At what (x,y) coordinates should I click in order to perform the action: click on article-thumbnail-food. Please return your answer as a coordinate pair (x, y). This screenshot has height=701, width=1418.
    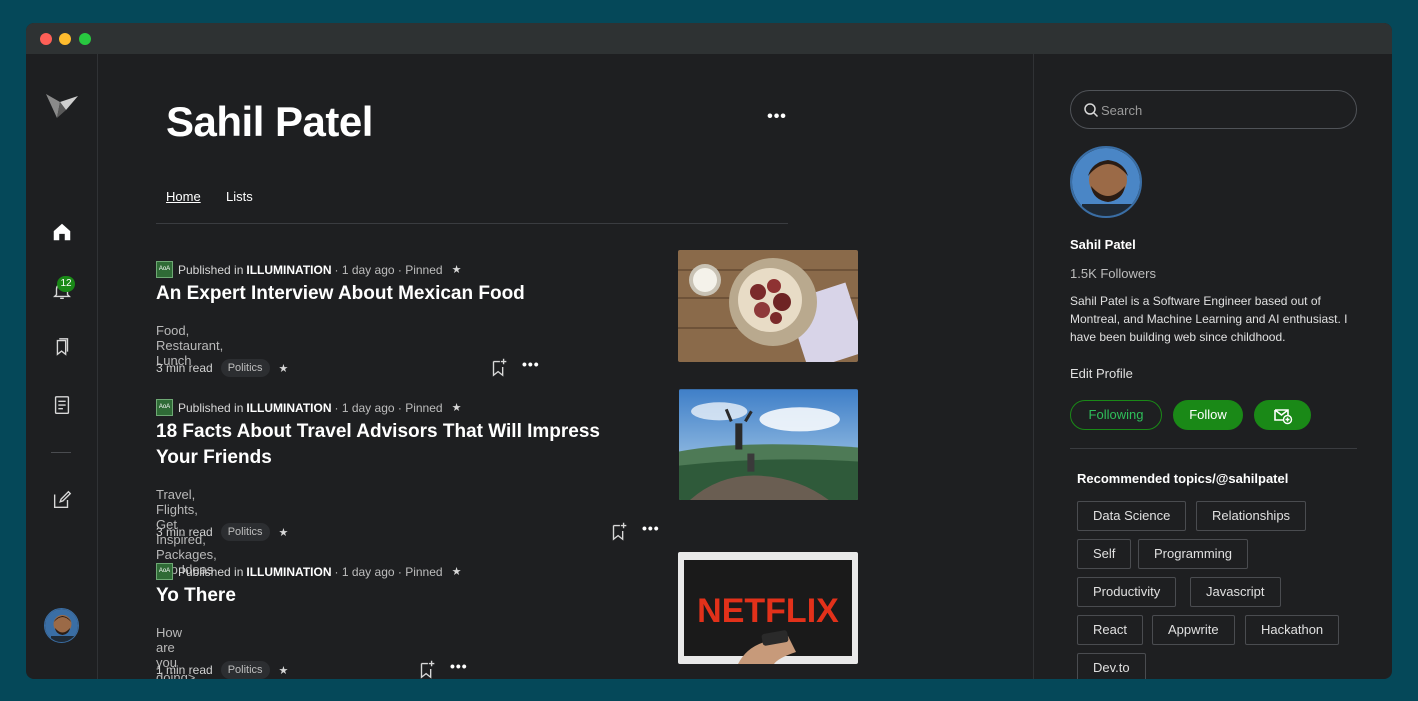
    Looking at the image, I should click on (768, 306).